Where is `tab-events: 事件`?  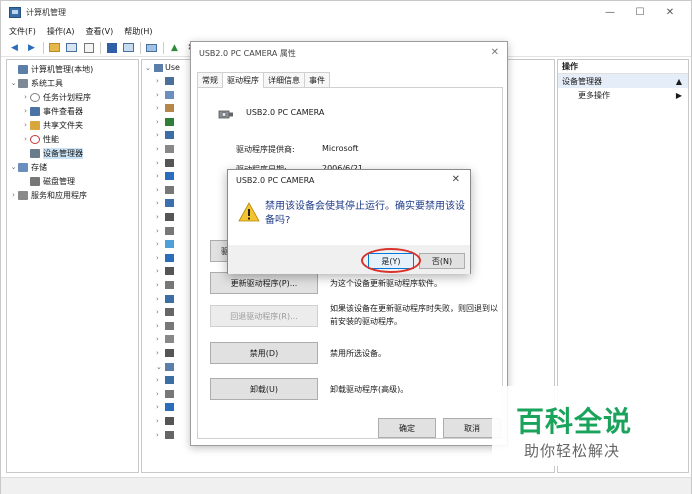 tab-events: 事件 is located at coordinates (317, 79).